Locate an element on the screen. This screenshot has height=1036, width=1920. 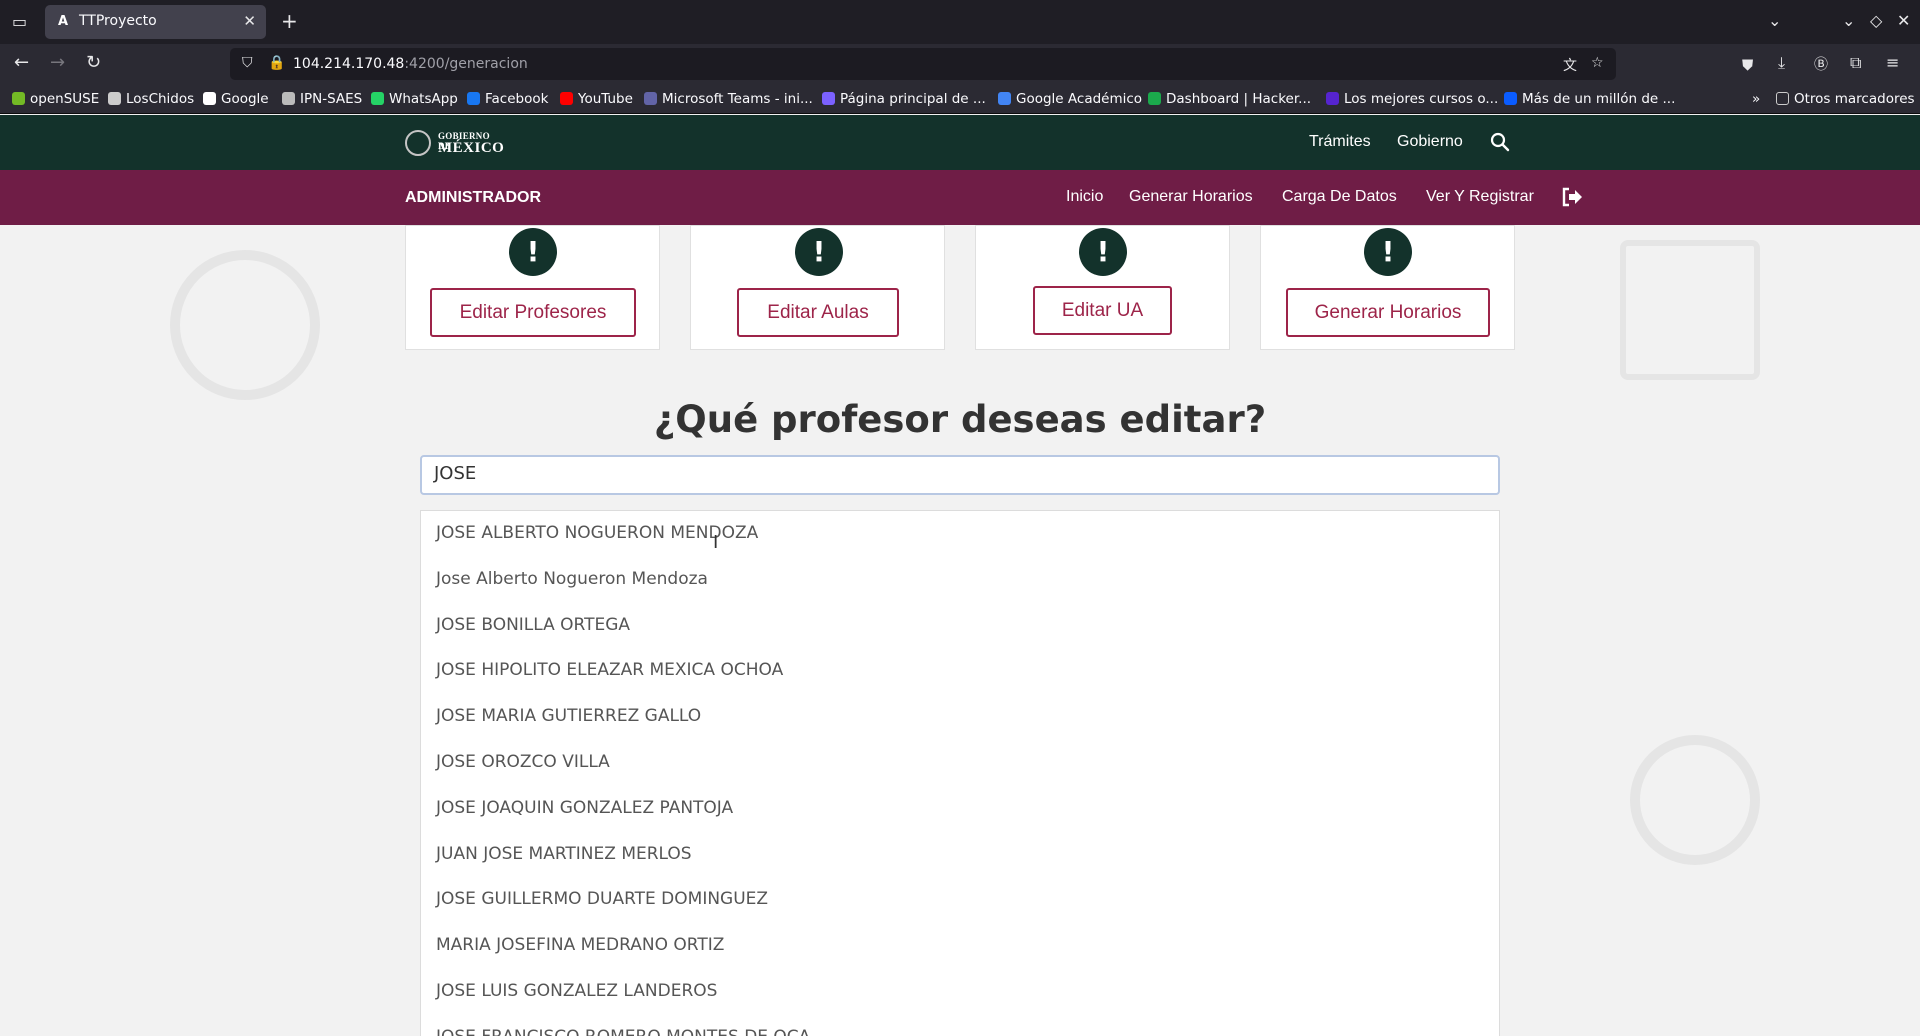
bookmark-item: LosChidos is located at coordinates (151, 99).